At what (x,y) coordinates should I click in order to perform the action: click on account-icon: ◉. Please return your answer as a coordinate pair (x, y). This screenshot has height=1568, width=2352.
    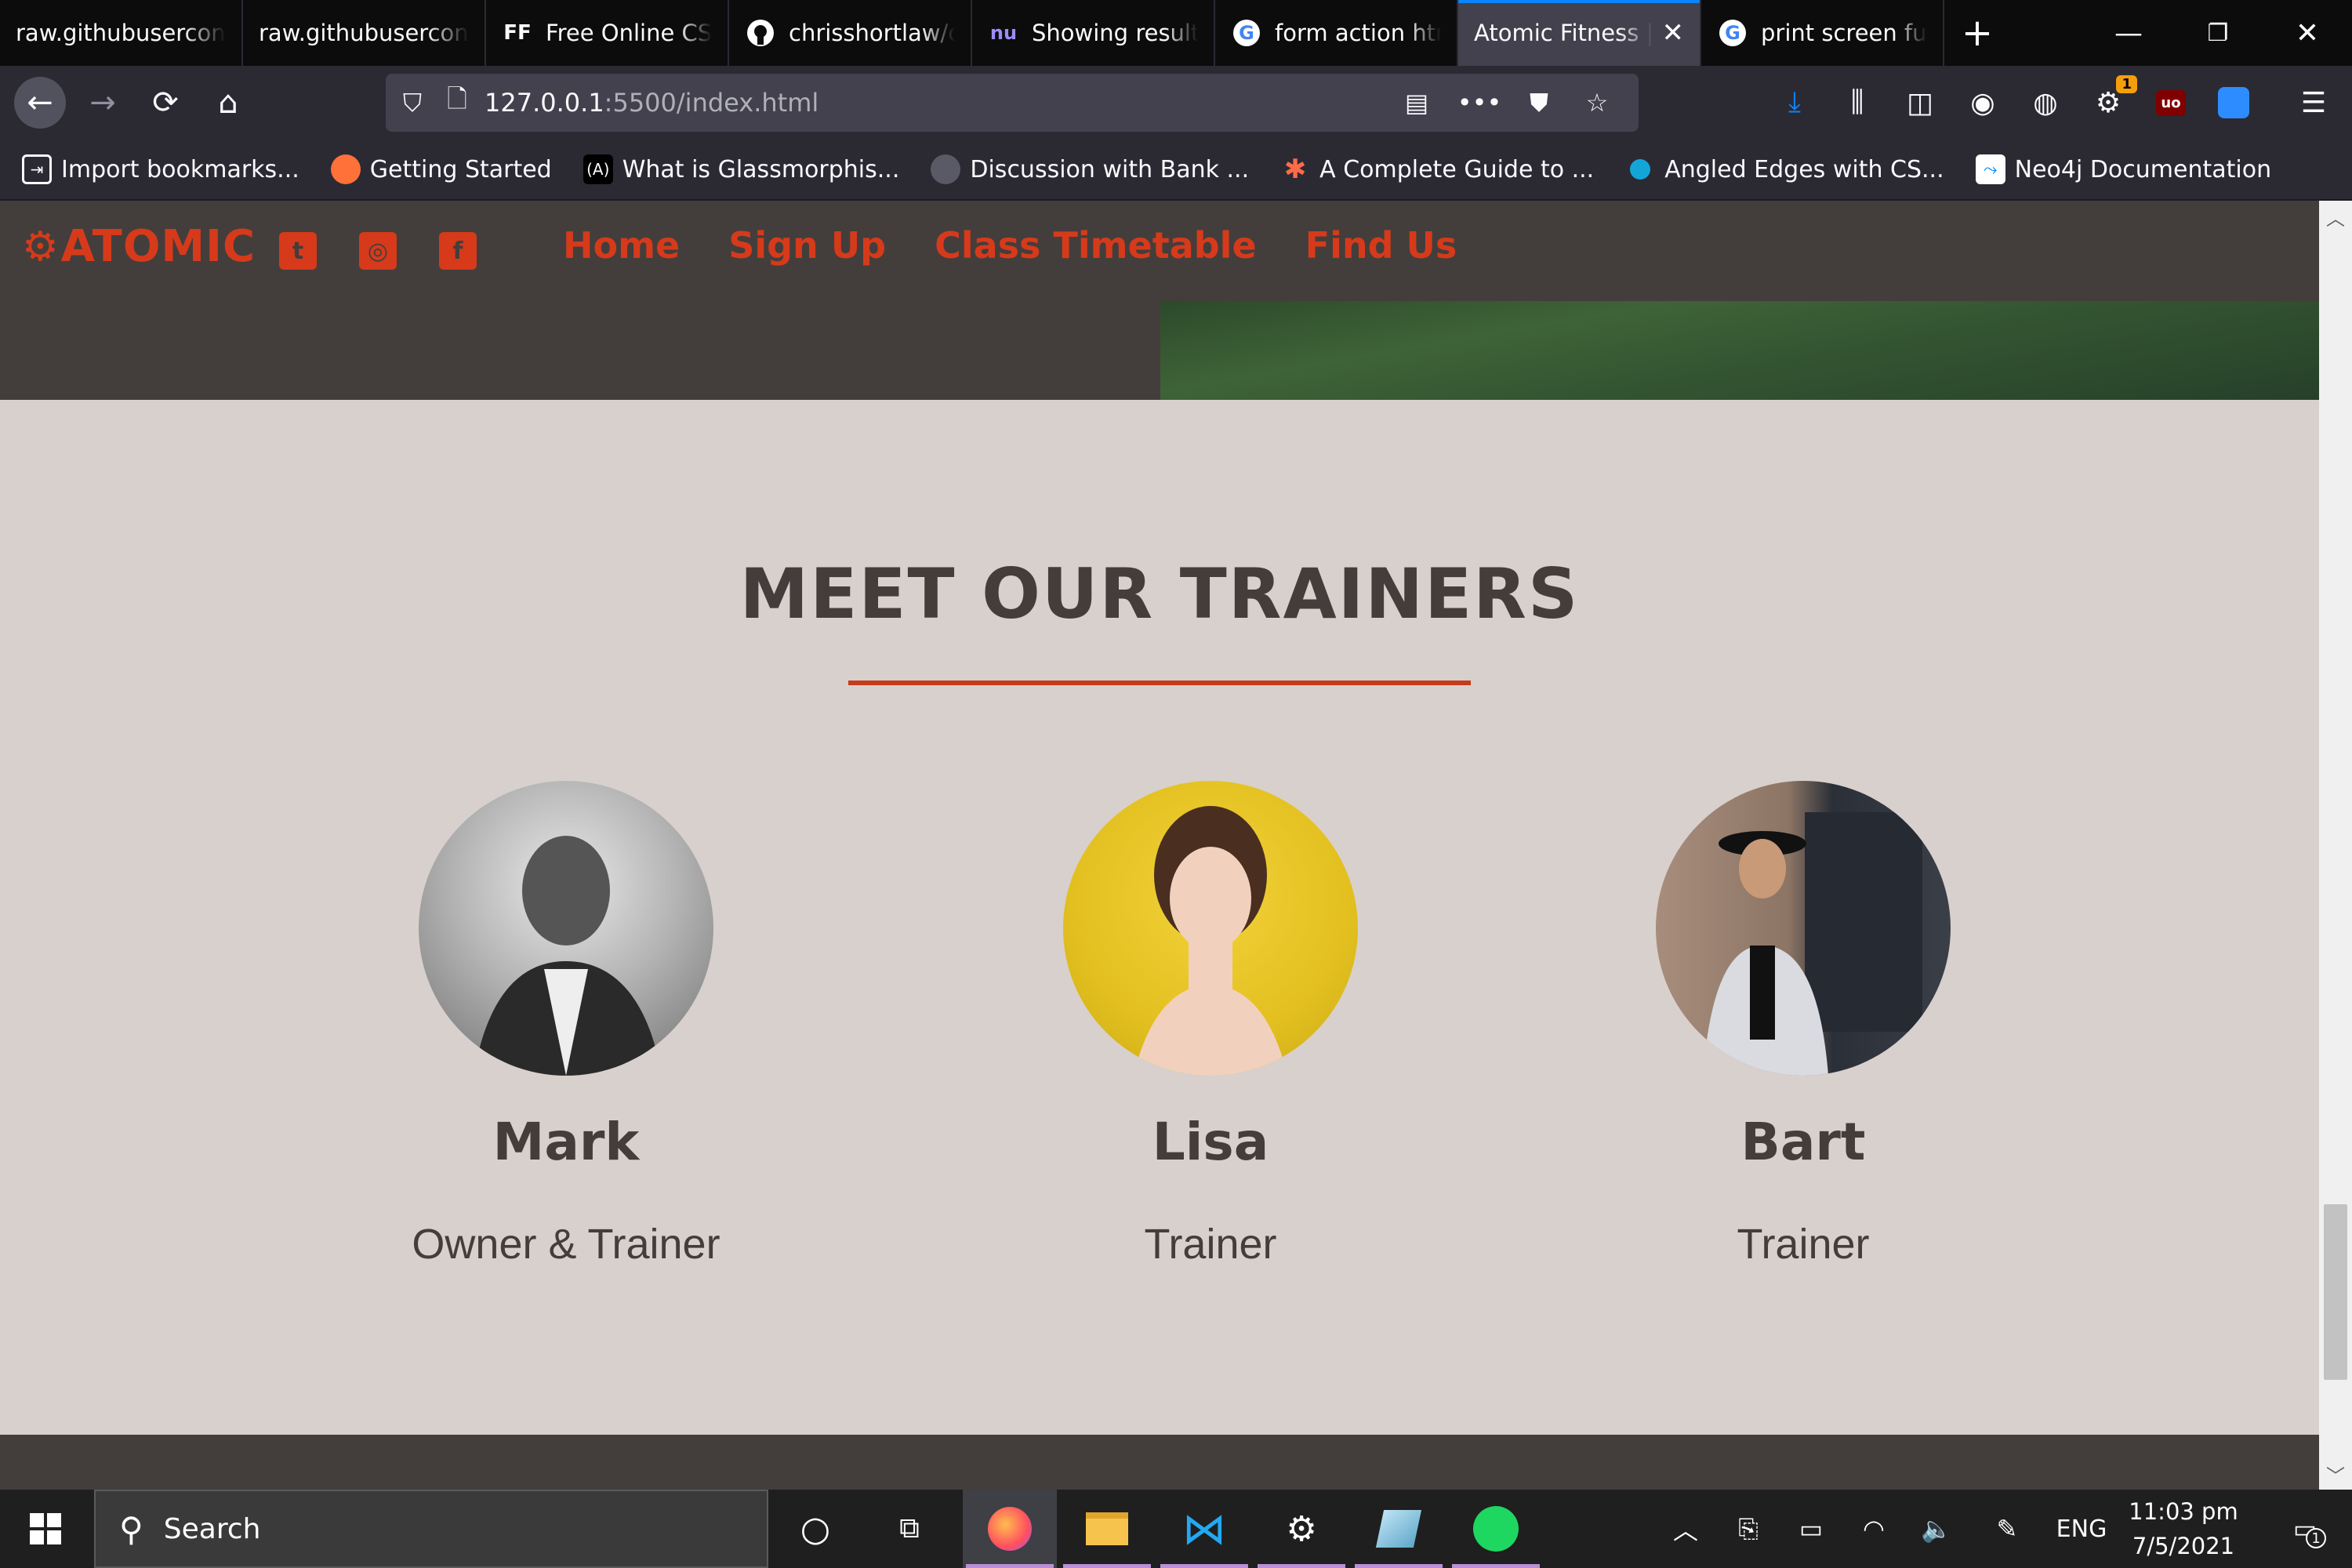
    Looking at the image, I should click on (1982, 102).